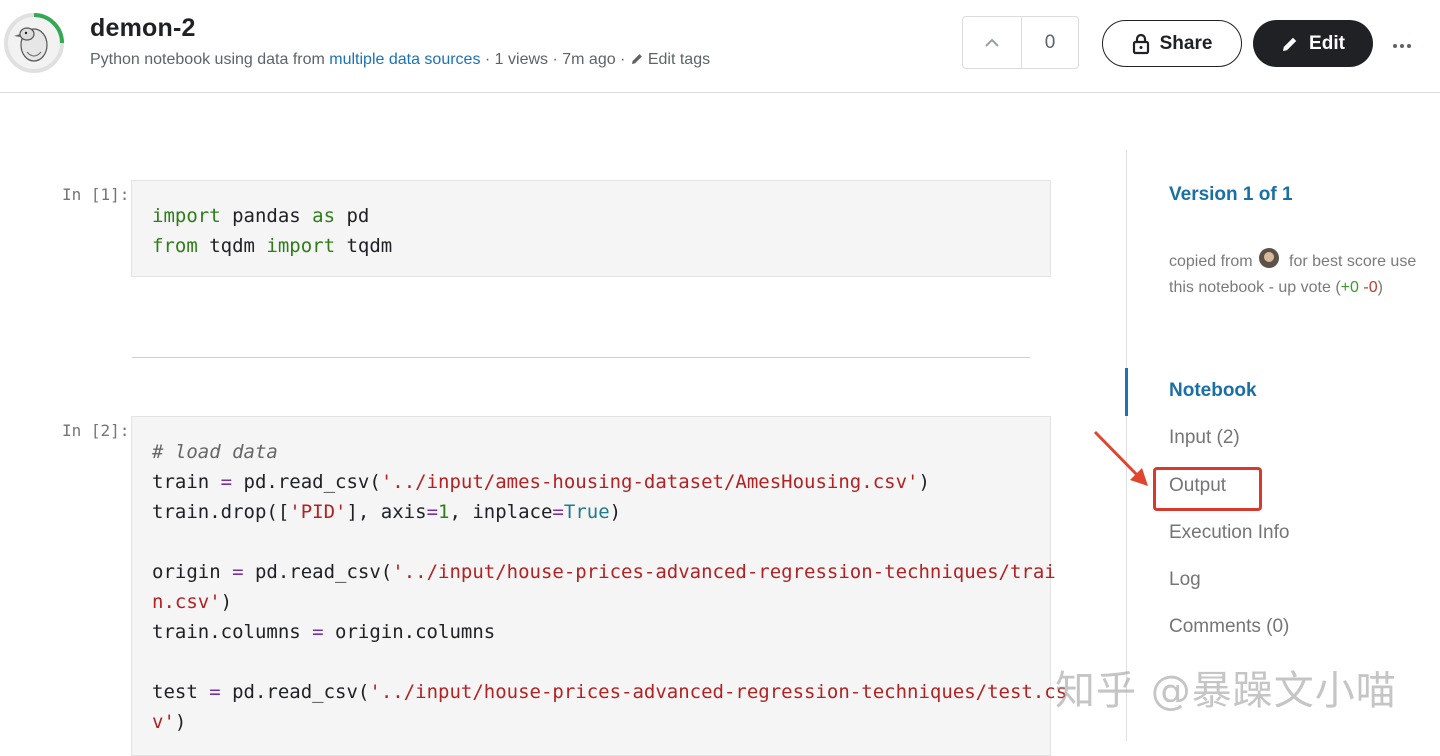 The height and width of the screenshot is (756, 1440). I want to click on code-token: train.drop([, so click(221, 512).